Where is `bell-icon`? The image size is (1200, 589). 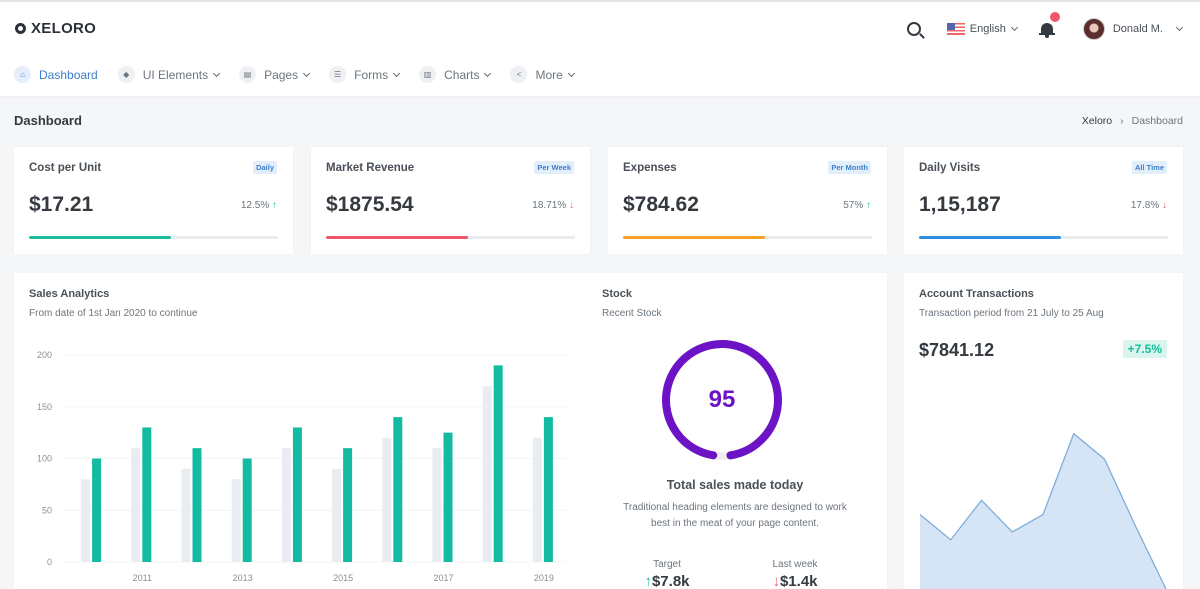
bell-icon is located at coordinates (1049, 25).